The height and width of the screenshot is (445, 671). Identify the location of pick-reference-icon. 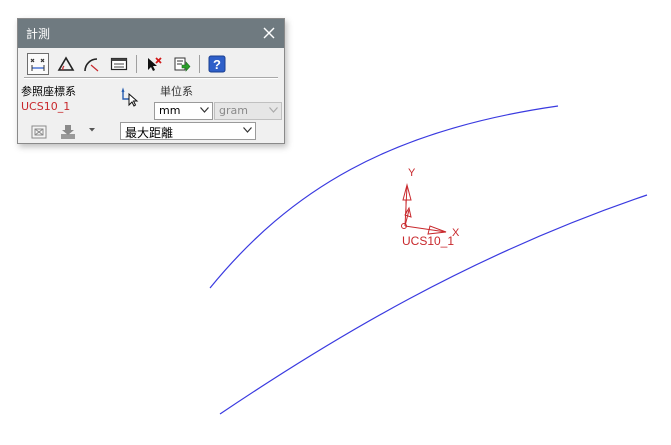
(130, 97).